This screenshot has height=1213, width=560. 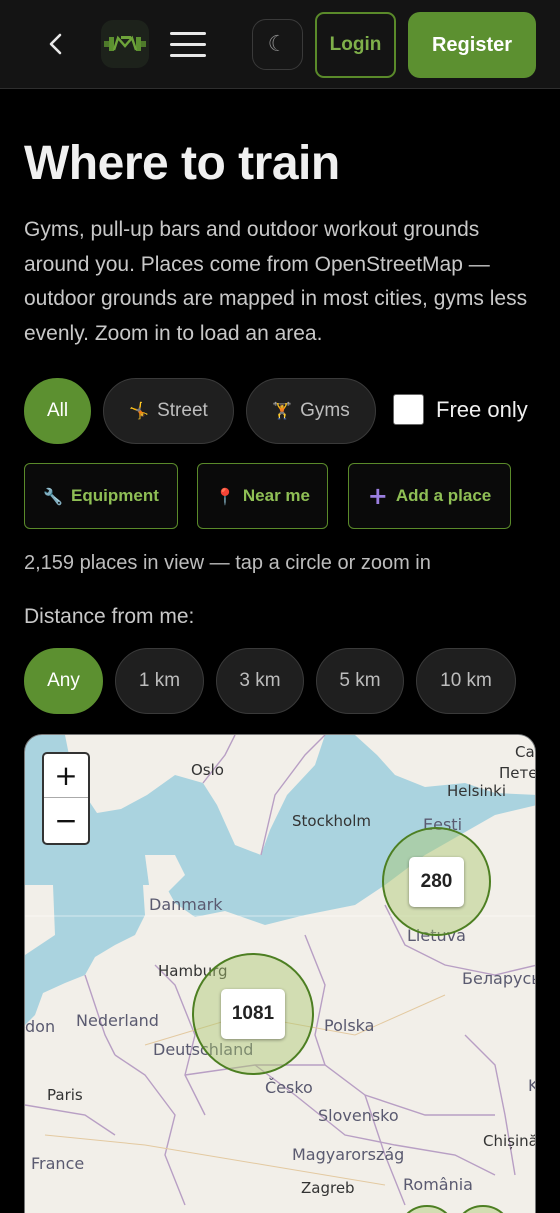 I want to click on street-workout-icon: 🤸, so click(x=139, y=411).